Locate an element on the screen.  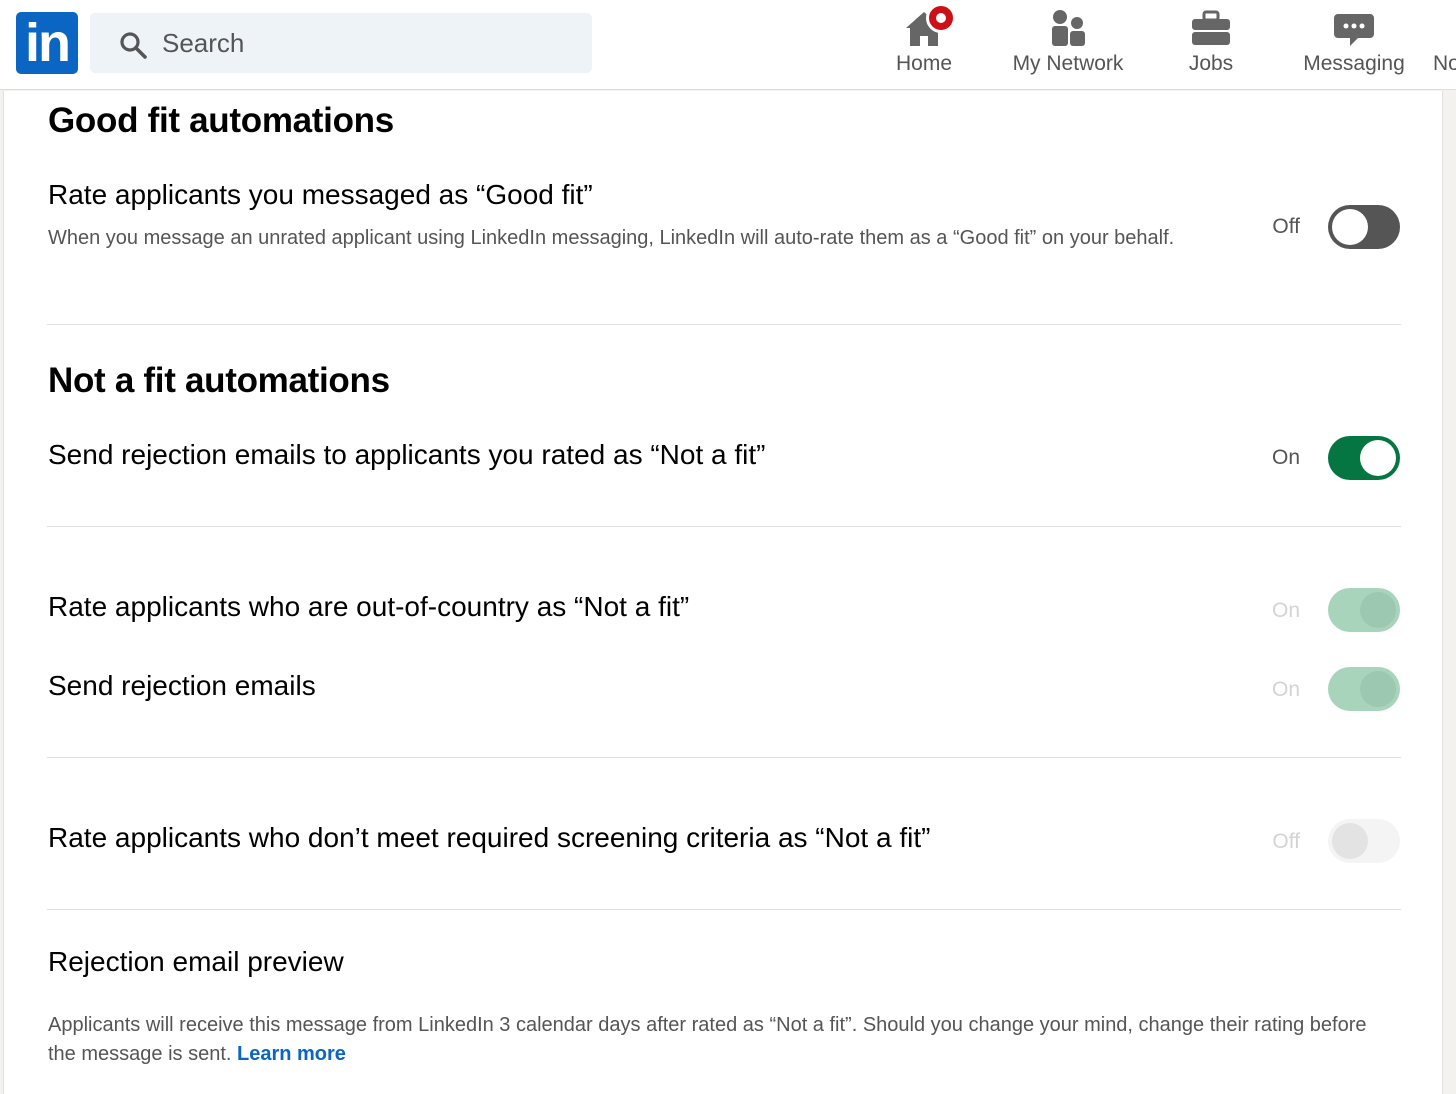
good-fit-toggle is located at coordinates (1364, 227).